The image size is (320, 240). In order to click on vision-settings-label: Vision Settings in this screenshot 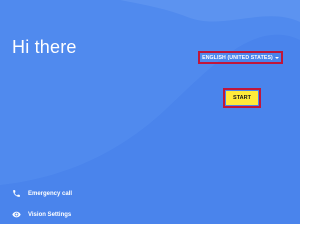, I will do `click(50, 214)`.